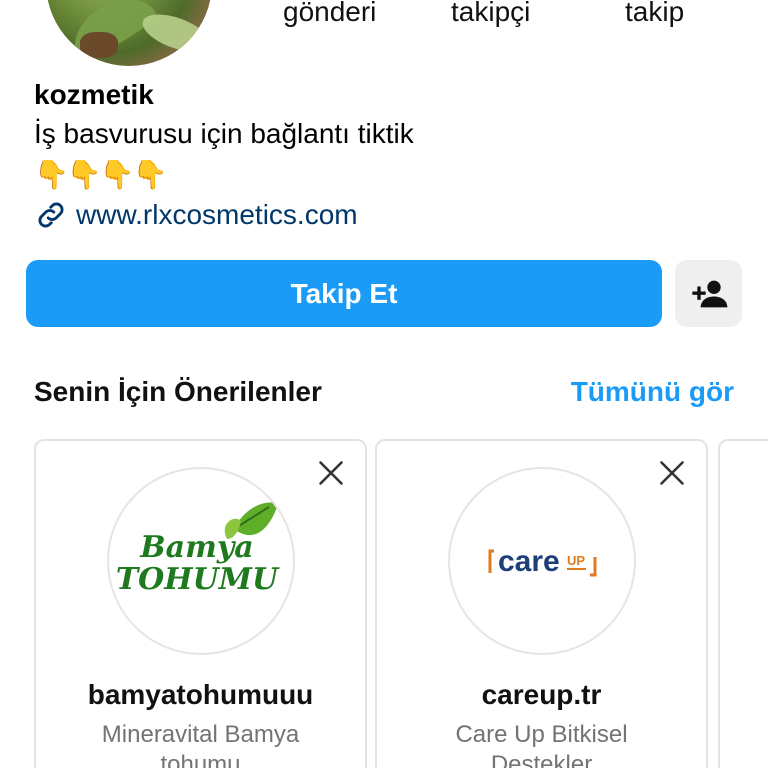  I want to click on suggestion-subtitle: Care Up Bitkisel Destekler, so click(541, 744).